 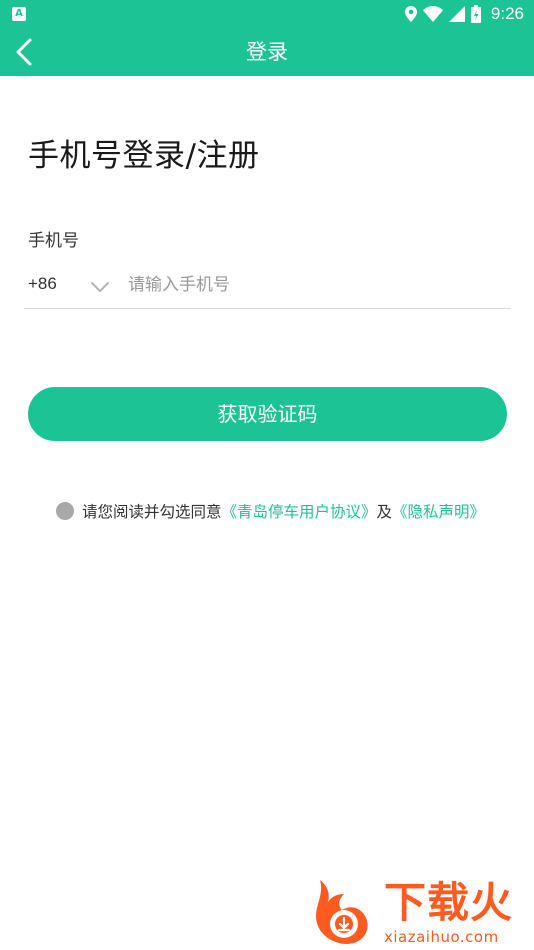 I want to click on phone-field-label: 手机号, so click(x=53, y=241).